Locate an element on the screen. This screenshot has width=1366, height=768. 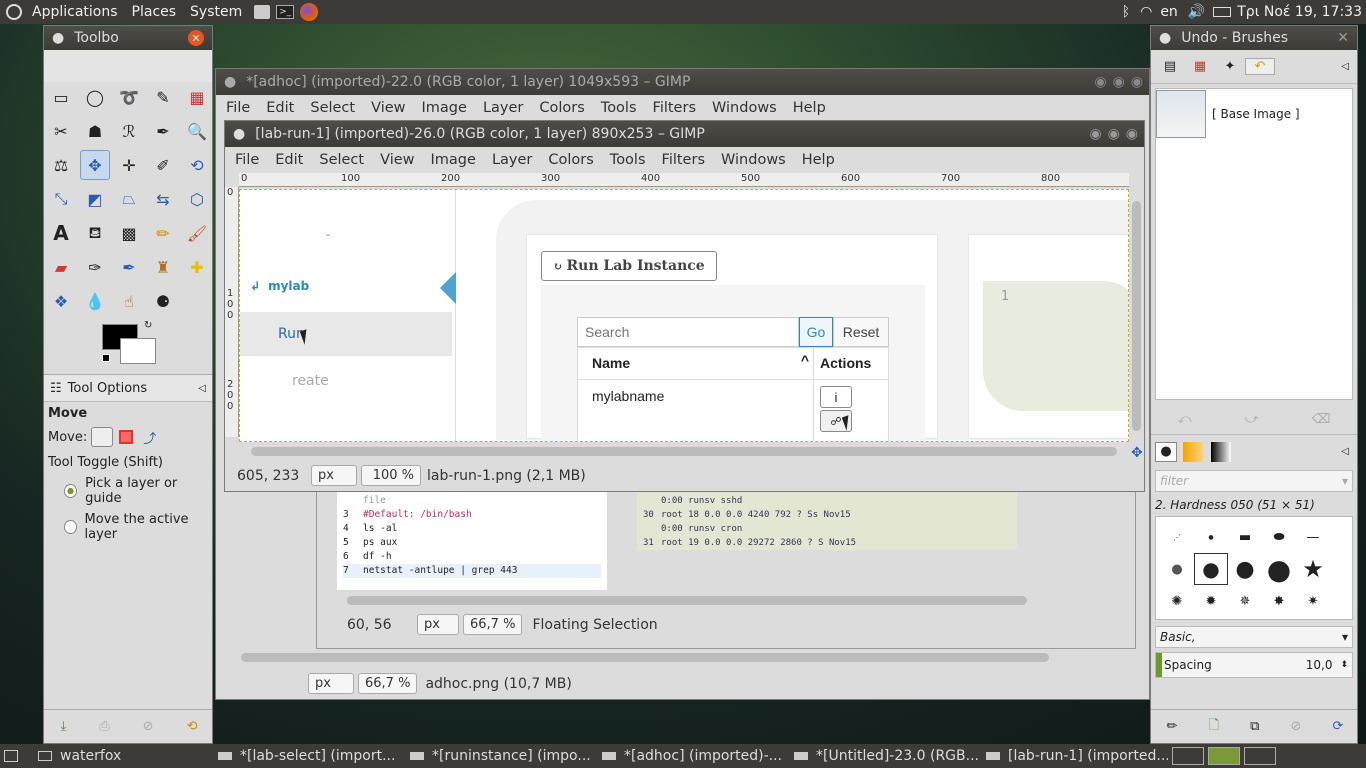
inner-unit-select: px is located at coordinates (438, 624).